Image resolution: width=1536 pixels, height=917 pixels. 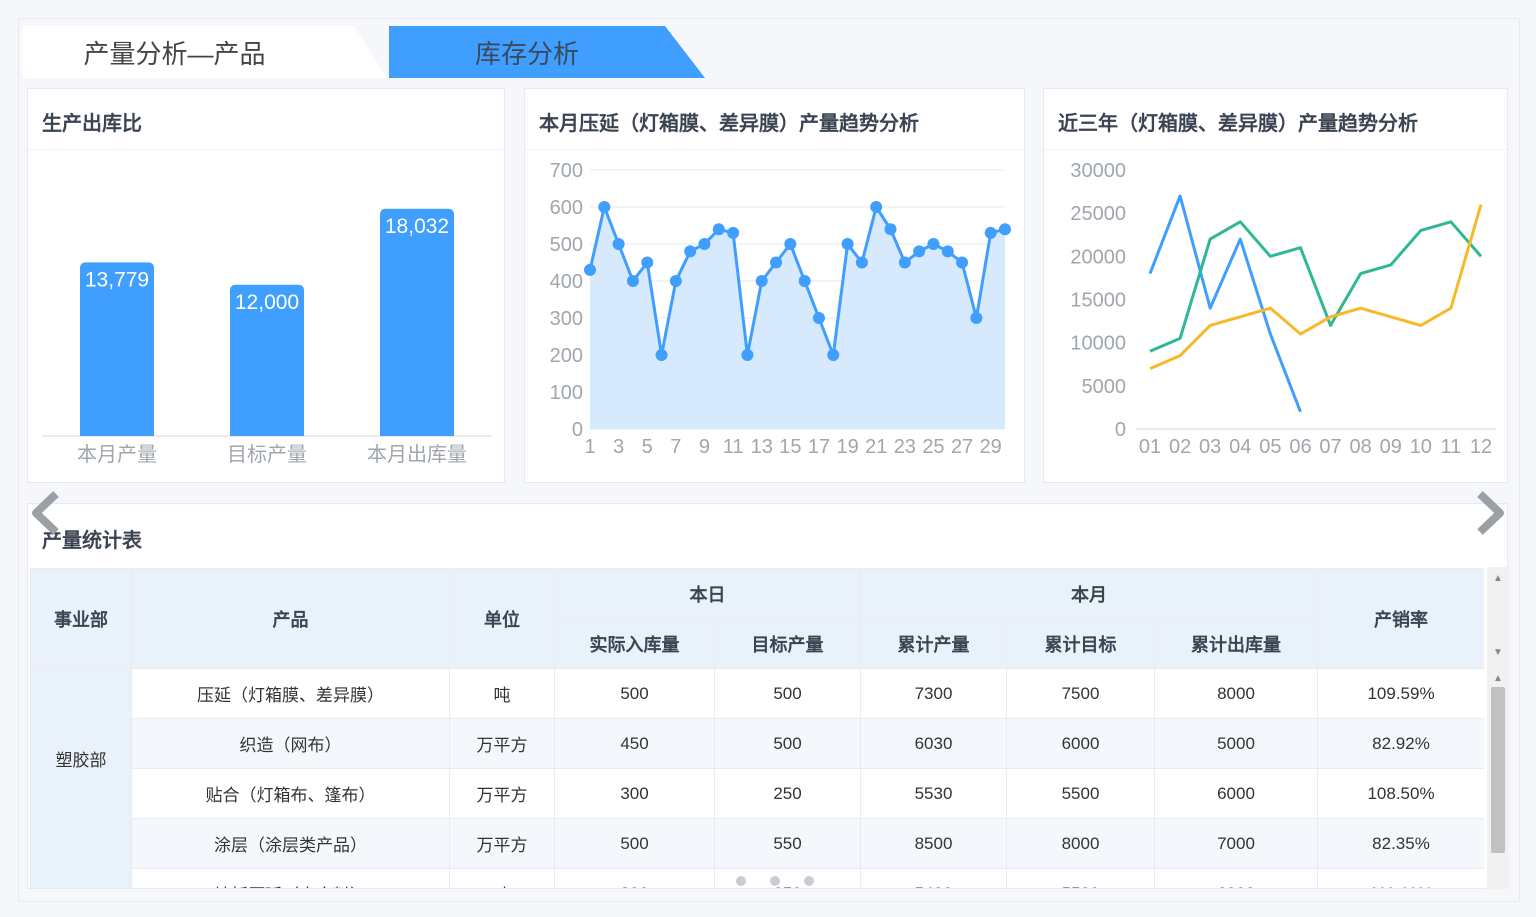 What do you see at coordinates (1098, 344) in the screenshot?
I see `y-tick-label: 10000` at bounding box center [1098, 344].